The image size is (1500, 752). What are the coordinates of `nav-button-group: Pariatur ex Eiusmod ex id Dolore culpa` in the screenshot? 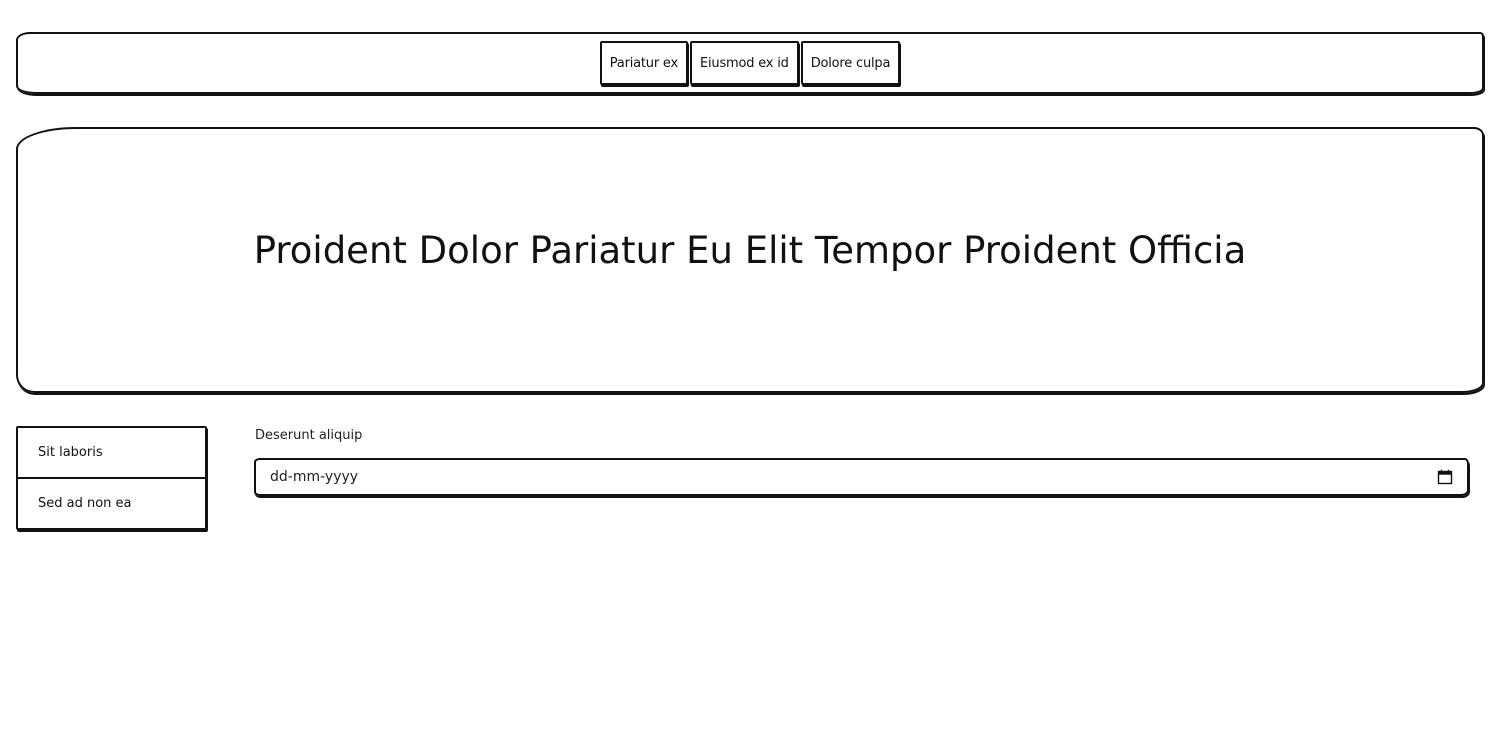 It's located at (750, 63).